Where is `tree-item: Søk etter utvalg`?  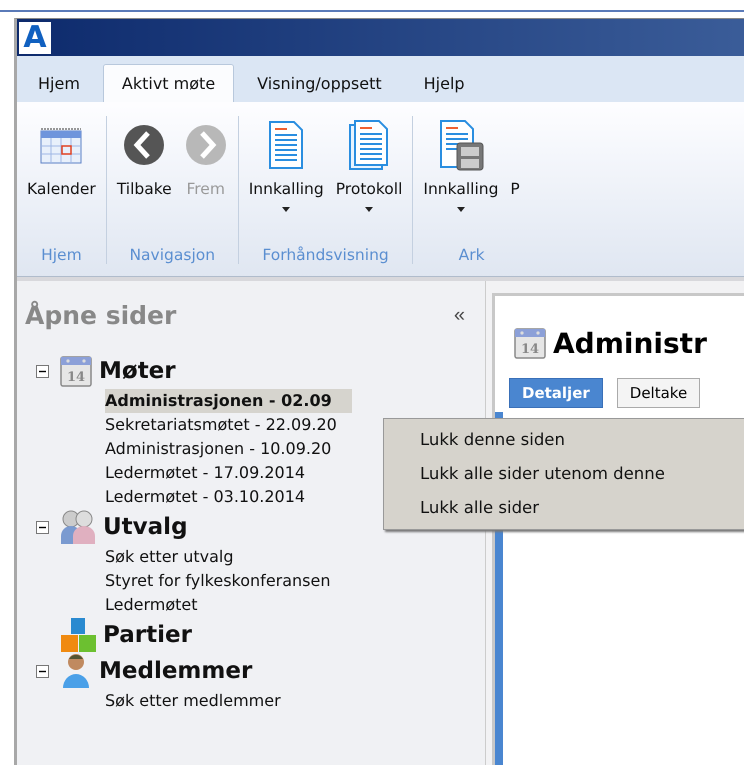 tree-item: Søk etter utvalg is located at coordinates (169, 557).